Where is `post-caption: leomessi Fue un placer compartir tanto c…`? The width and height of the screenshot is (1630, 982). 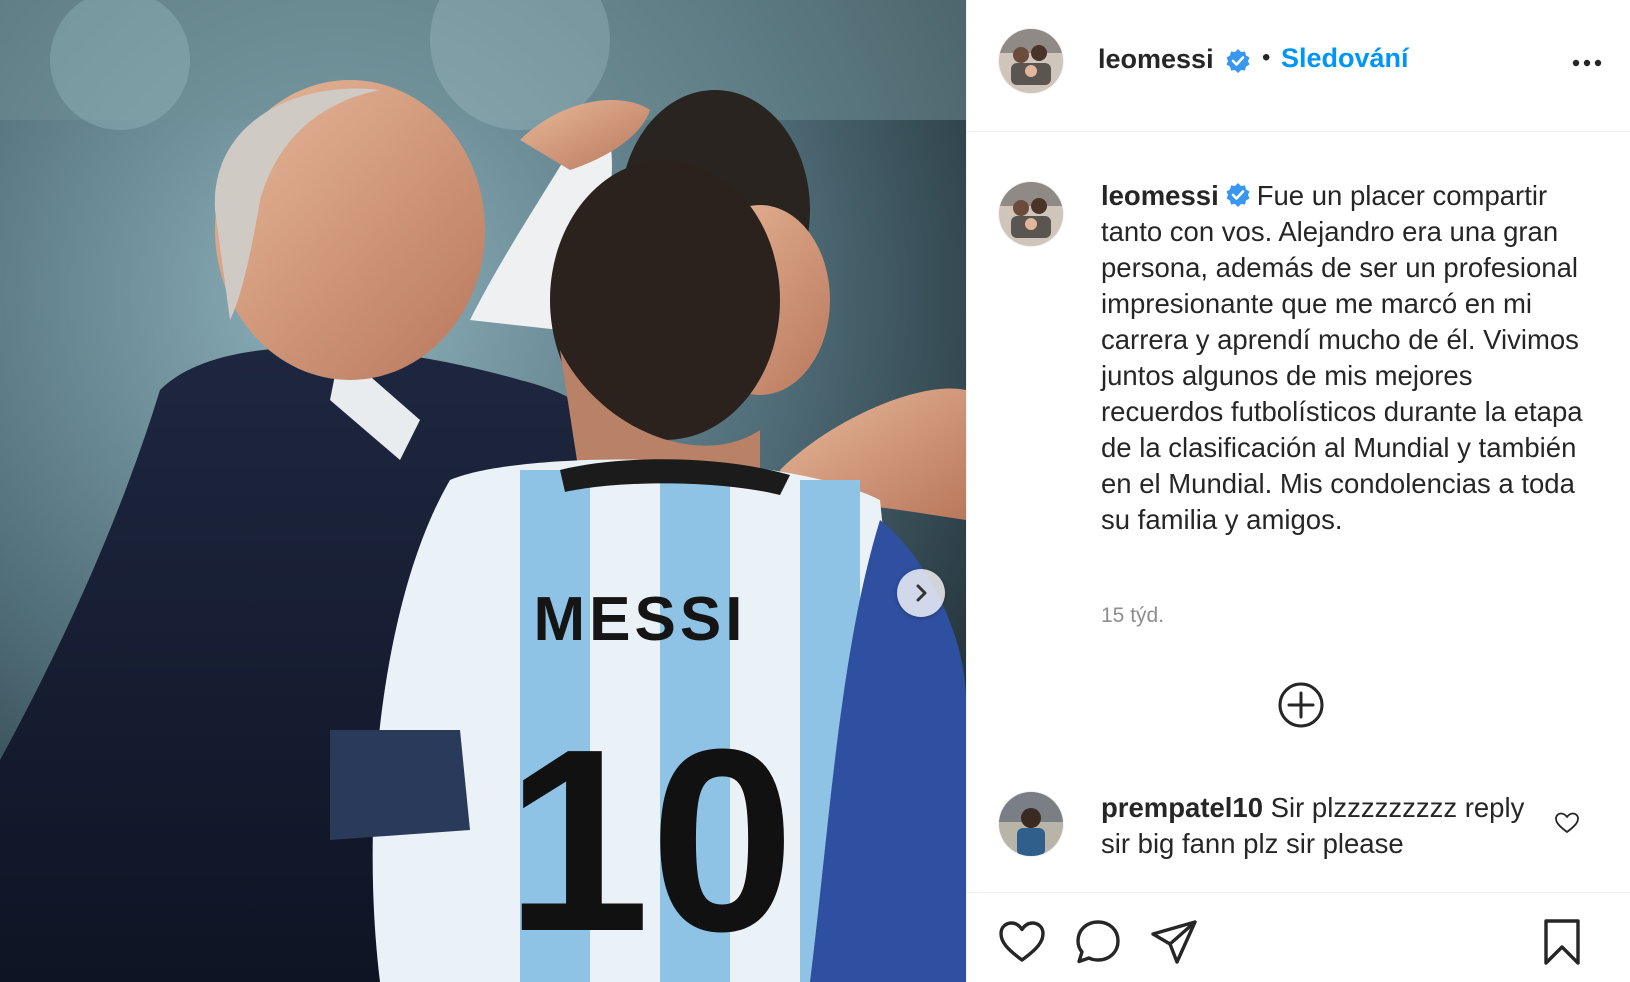 post-caption: leomessi Fue un placer compartir tanto c… is located at coordinates (1351, 358).